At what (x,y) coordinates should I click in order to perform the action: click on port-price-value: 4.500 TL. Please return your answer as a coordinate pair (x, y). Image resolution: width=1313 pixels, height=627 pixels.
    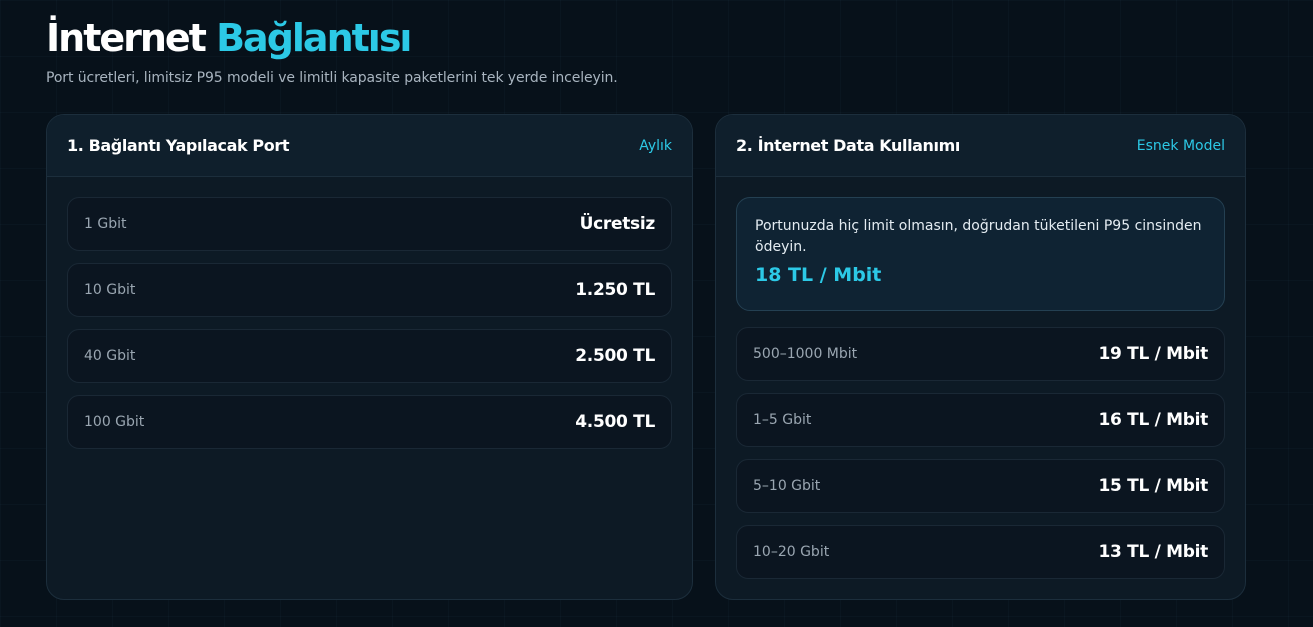
    Looking at the image, I should click on (615, 422).